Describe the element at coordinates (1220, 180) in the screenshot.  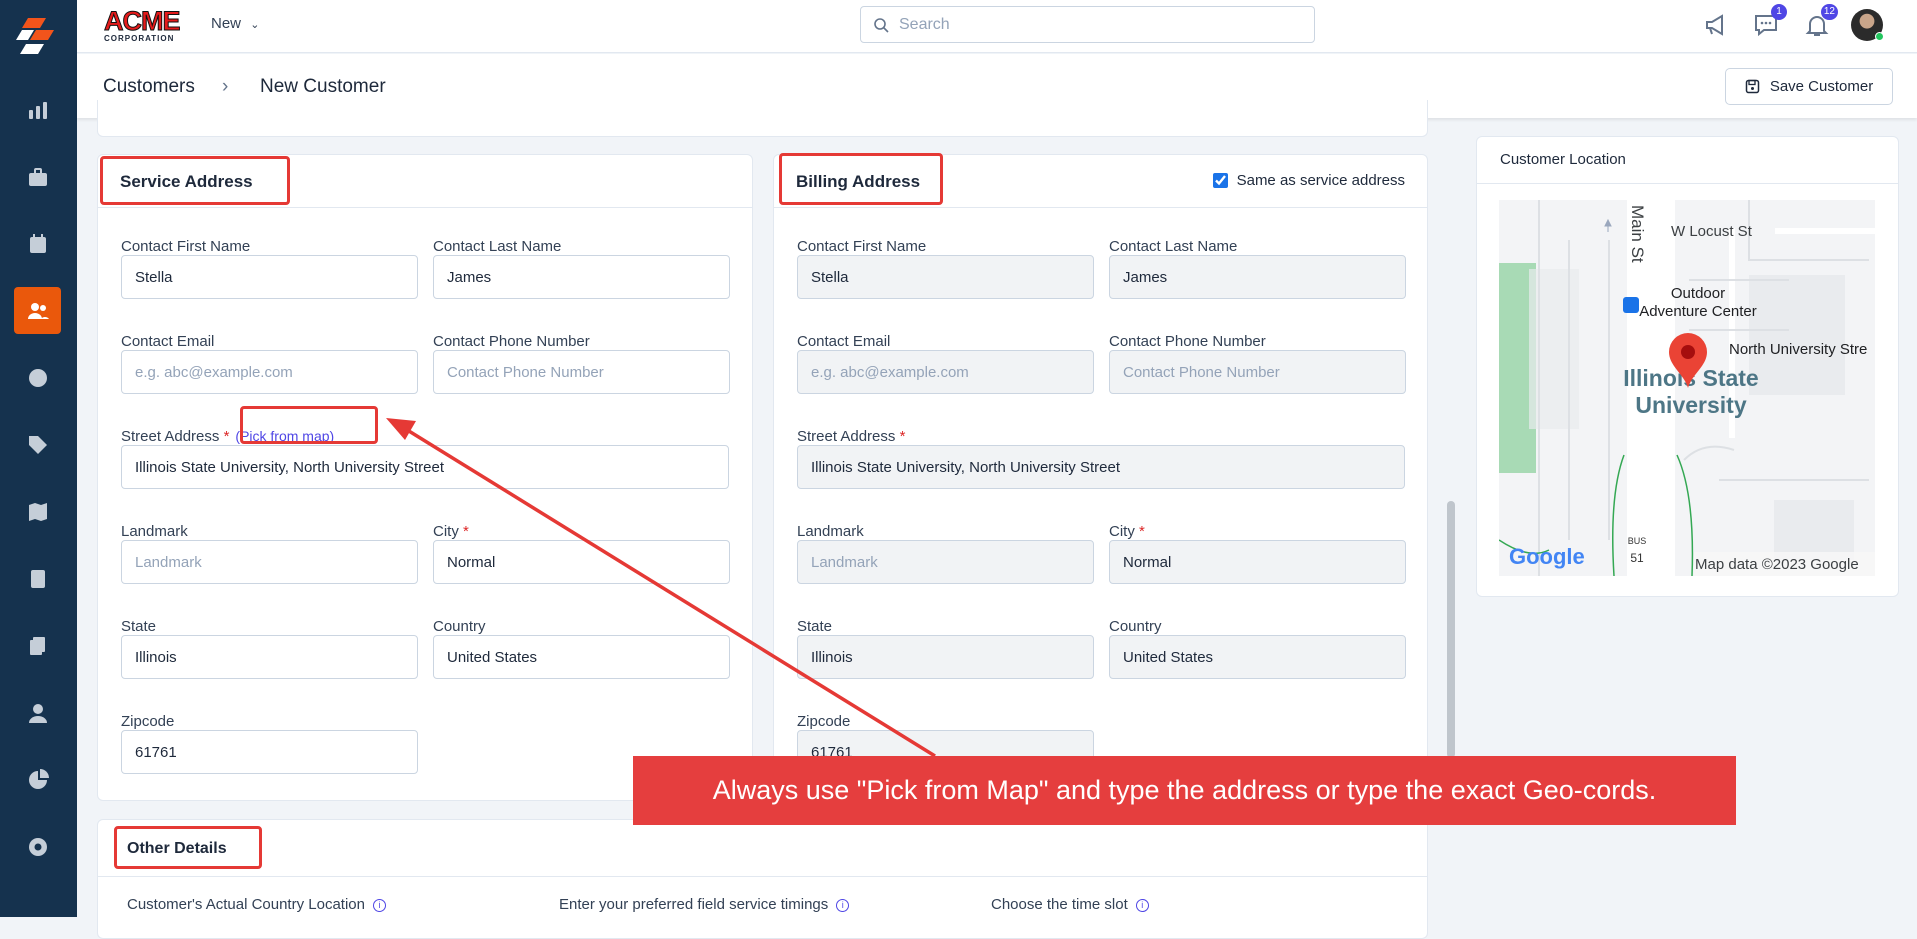
I see `same-as-service-check` at that location.